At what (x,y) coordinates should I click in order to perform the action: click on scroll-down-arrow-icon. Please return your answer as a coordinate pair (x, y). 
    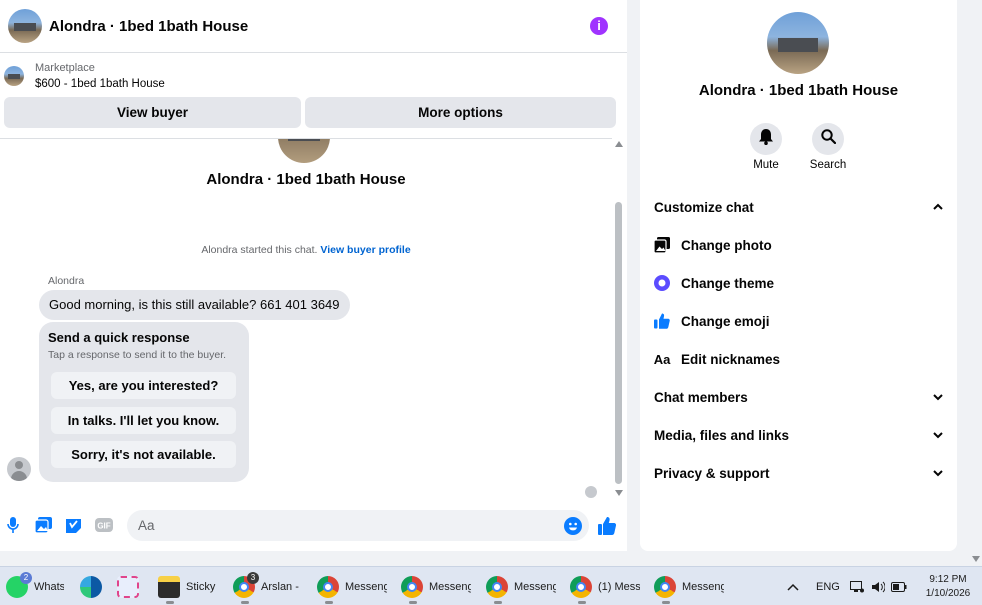
    Looking at the image, I should click on (619, 493).